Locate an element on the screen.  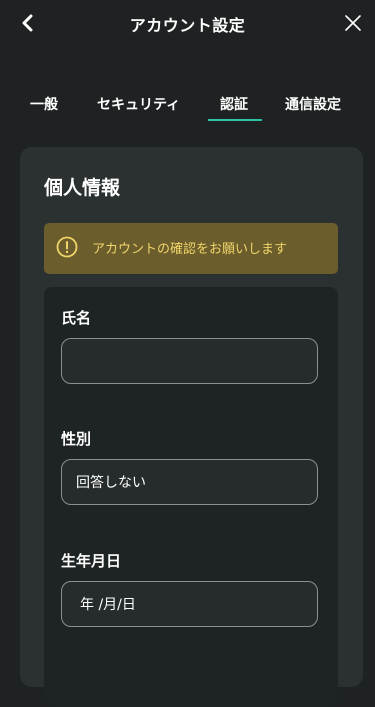
page-title: アカウント設定 is located at coordinates (187, 25).